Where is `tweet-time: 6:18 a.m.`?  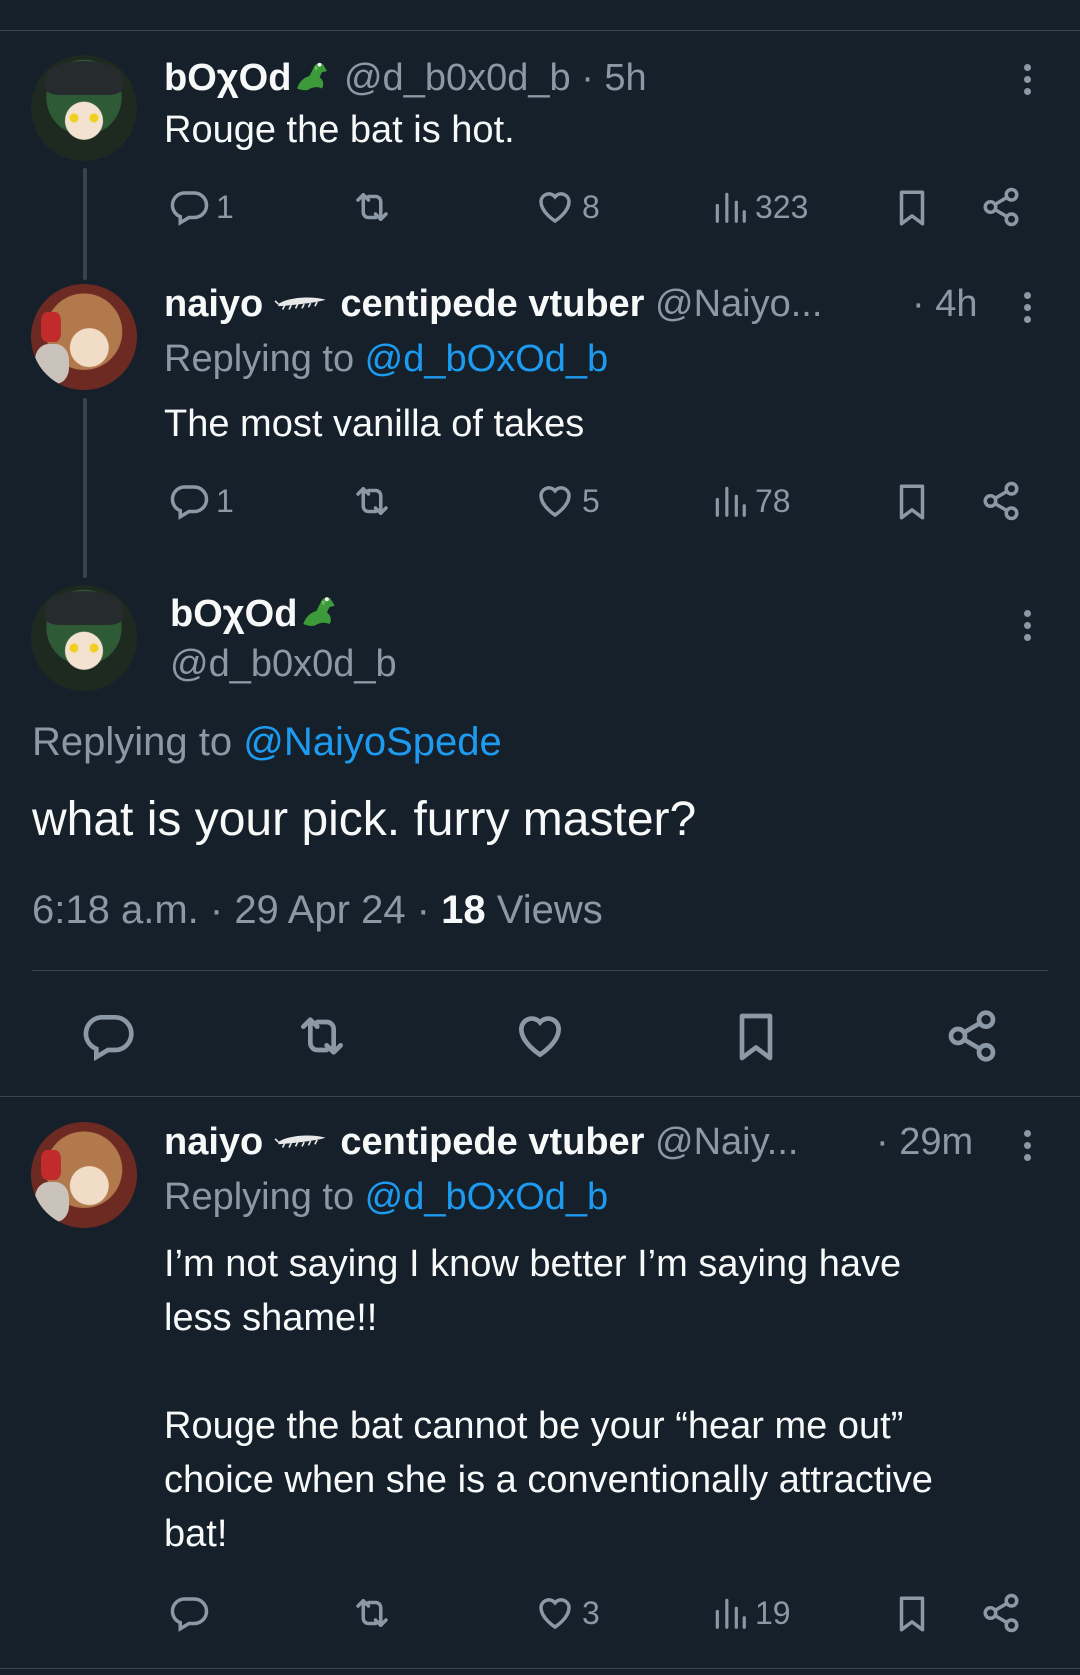 tweet-time: 6:18 a.m. is located at coordinates (115, 910).